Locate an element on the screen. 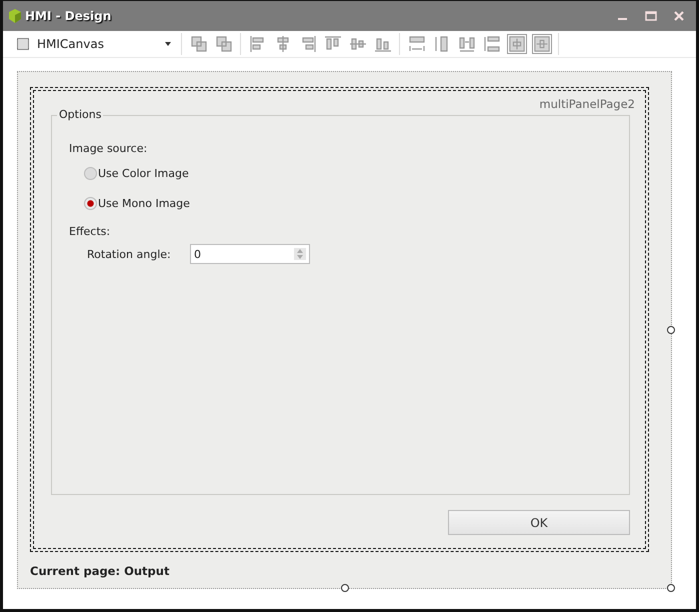 Image resolution: width=699 pixels, height=612 pixels. center-horizontal-icon is located at coordinates (516, 44).